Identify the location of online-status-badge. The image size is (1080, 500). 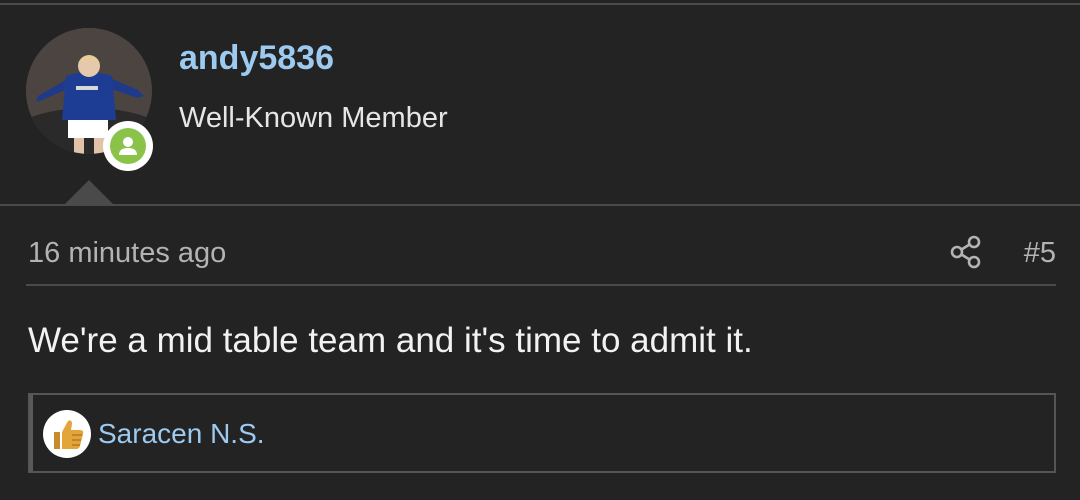
(128, 146).